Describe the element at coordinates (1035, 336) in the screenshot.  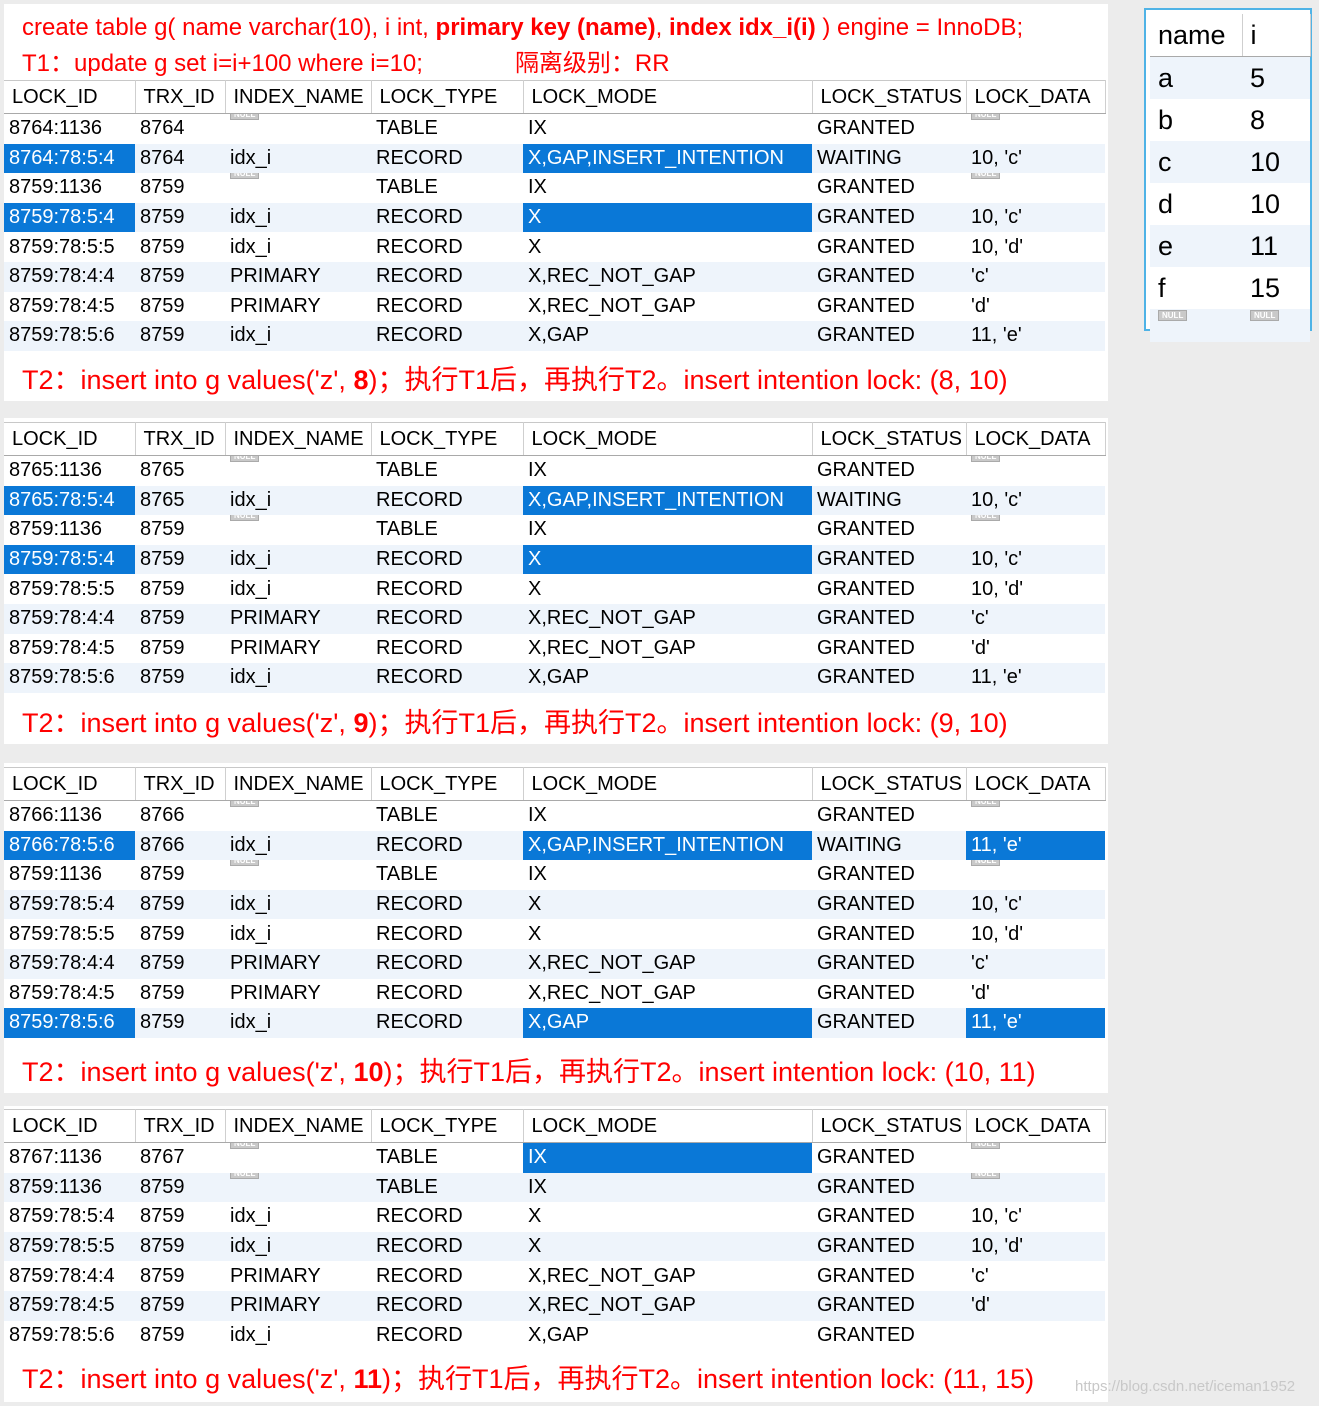
I see `cell-lock-data: 11, 'e'` at that location.